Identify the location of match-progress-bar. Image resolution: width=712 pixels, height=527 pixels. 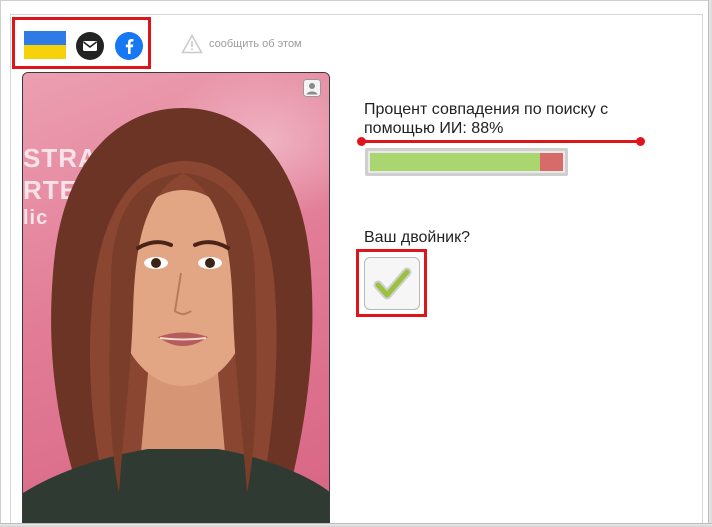
(466, 162).